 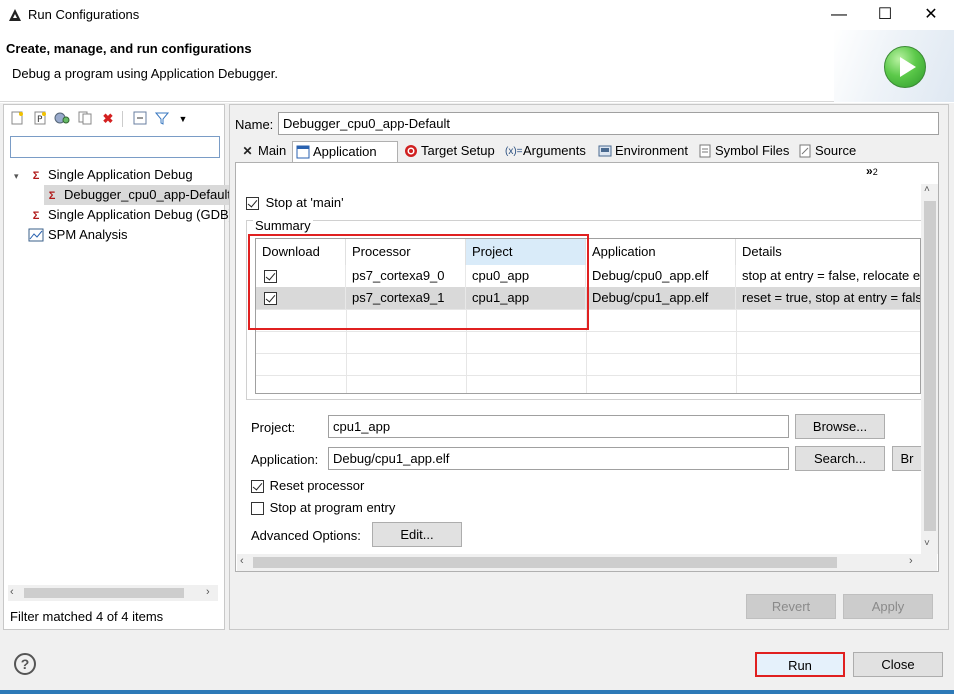 What do you see at coordinates (119, 235) in the screenshot?
I see `tree-item-spm-analysis: SPM Analysis` at bounding box center [119, 235].